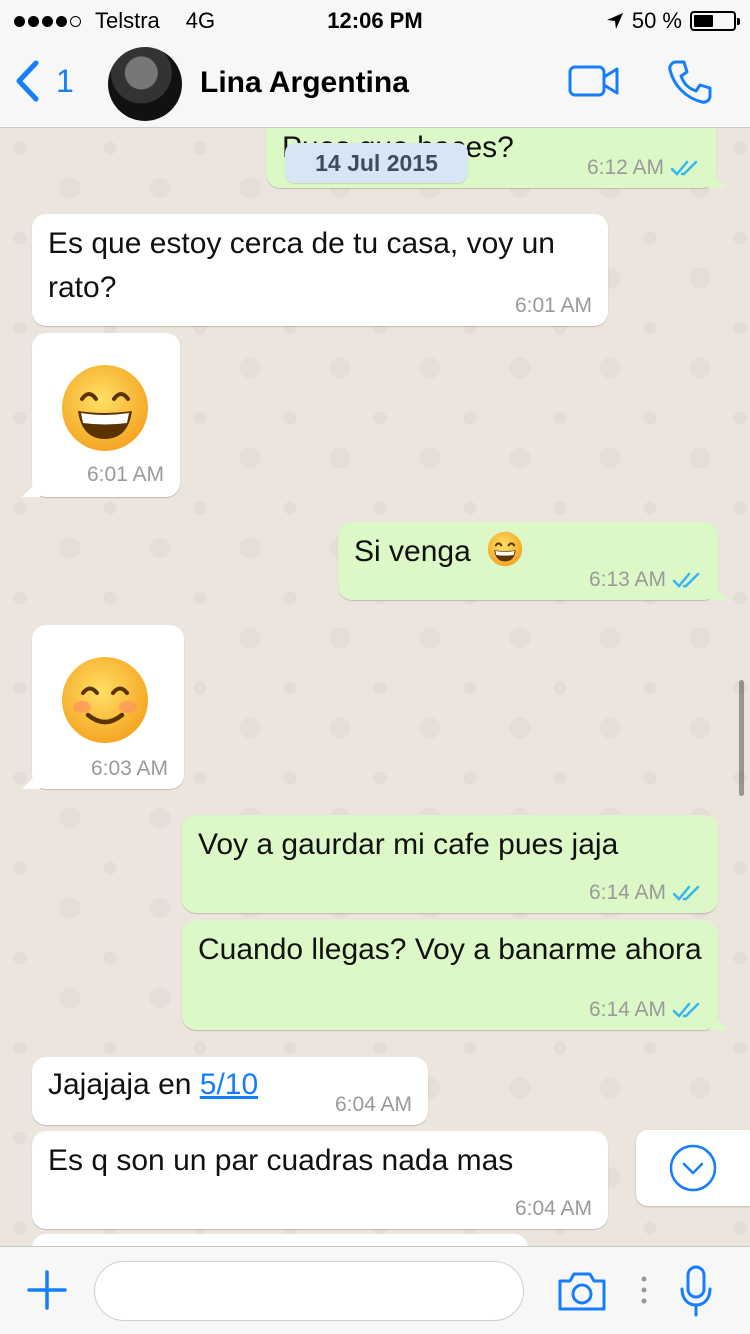 This screenshot has width=750, height=1334. Describe the element at coordinates (614, 21) in the screenshot. I see `location-arrow-icon` at that location.